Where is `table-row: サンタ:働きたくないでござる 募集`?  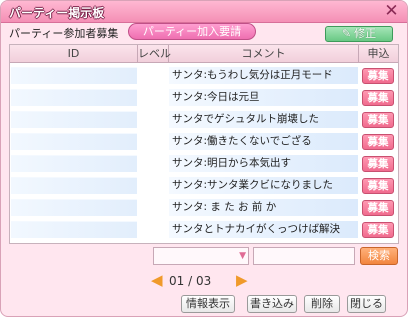 table-row: サンタ:働きたくないでござる 募集 is located at coordinates (204, 141).